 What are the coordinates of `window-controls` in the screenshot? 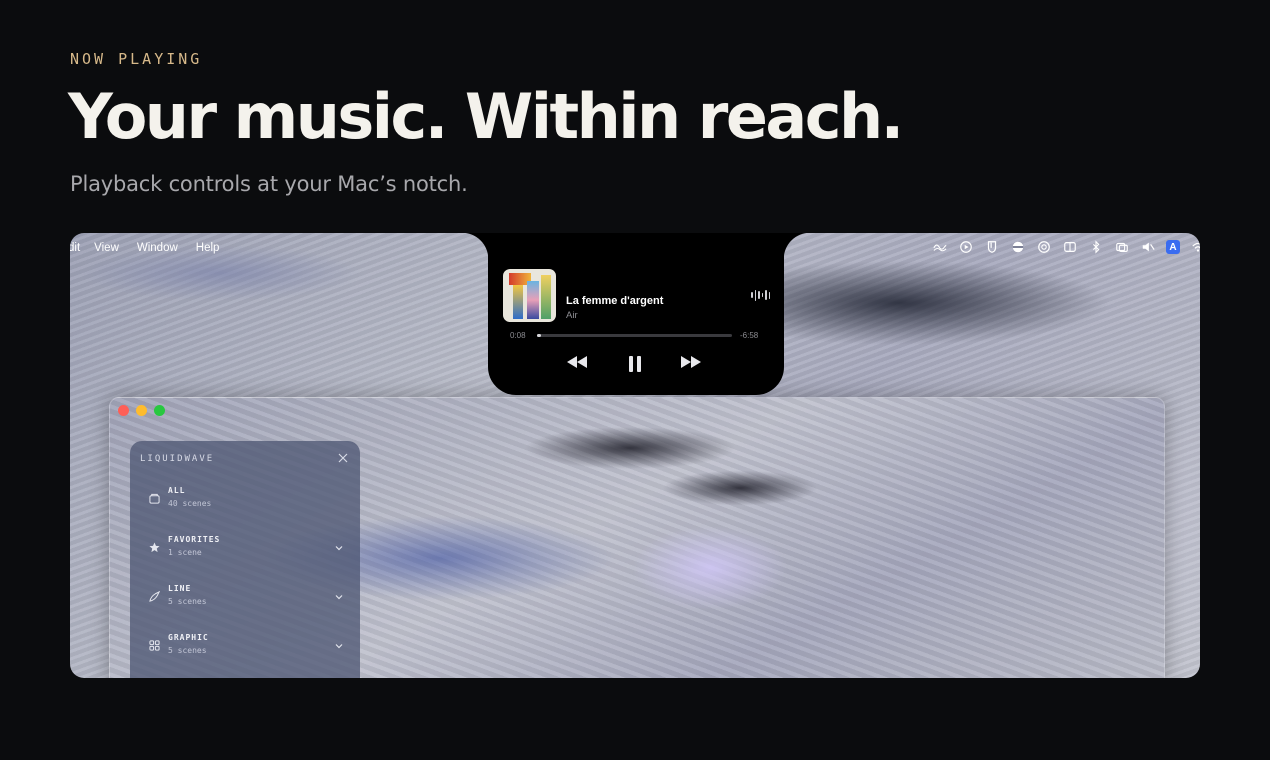 It's located at (141, 410).